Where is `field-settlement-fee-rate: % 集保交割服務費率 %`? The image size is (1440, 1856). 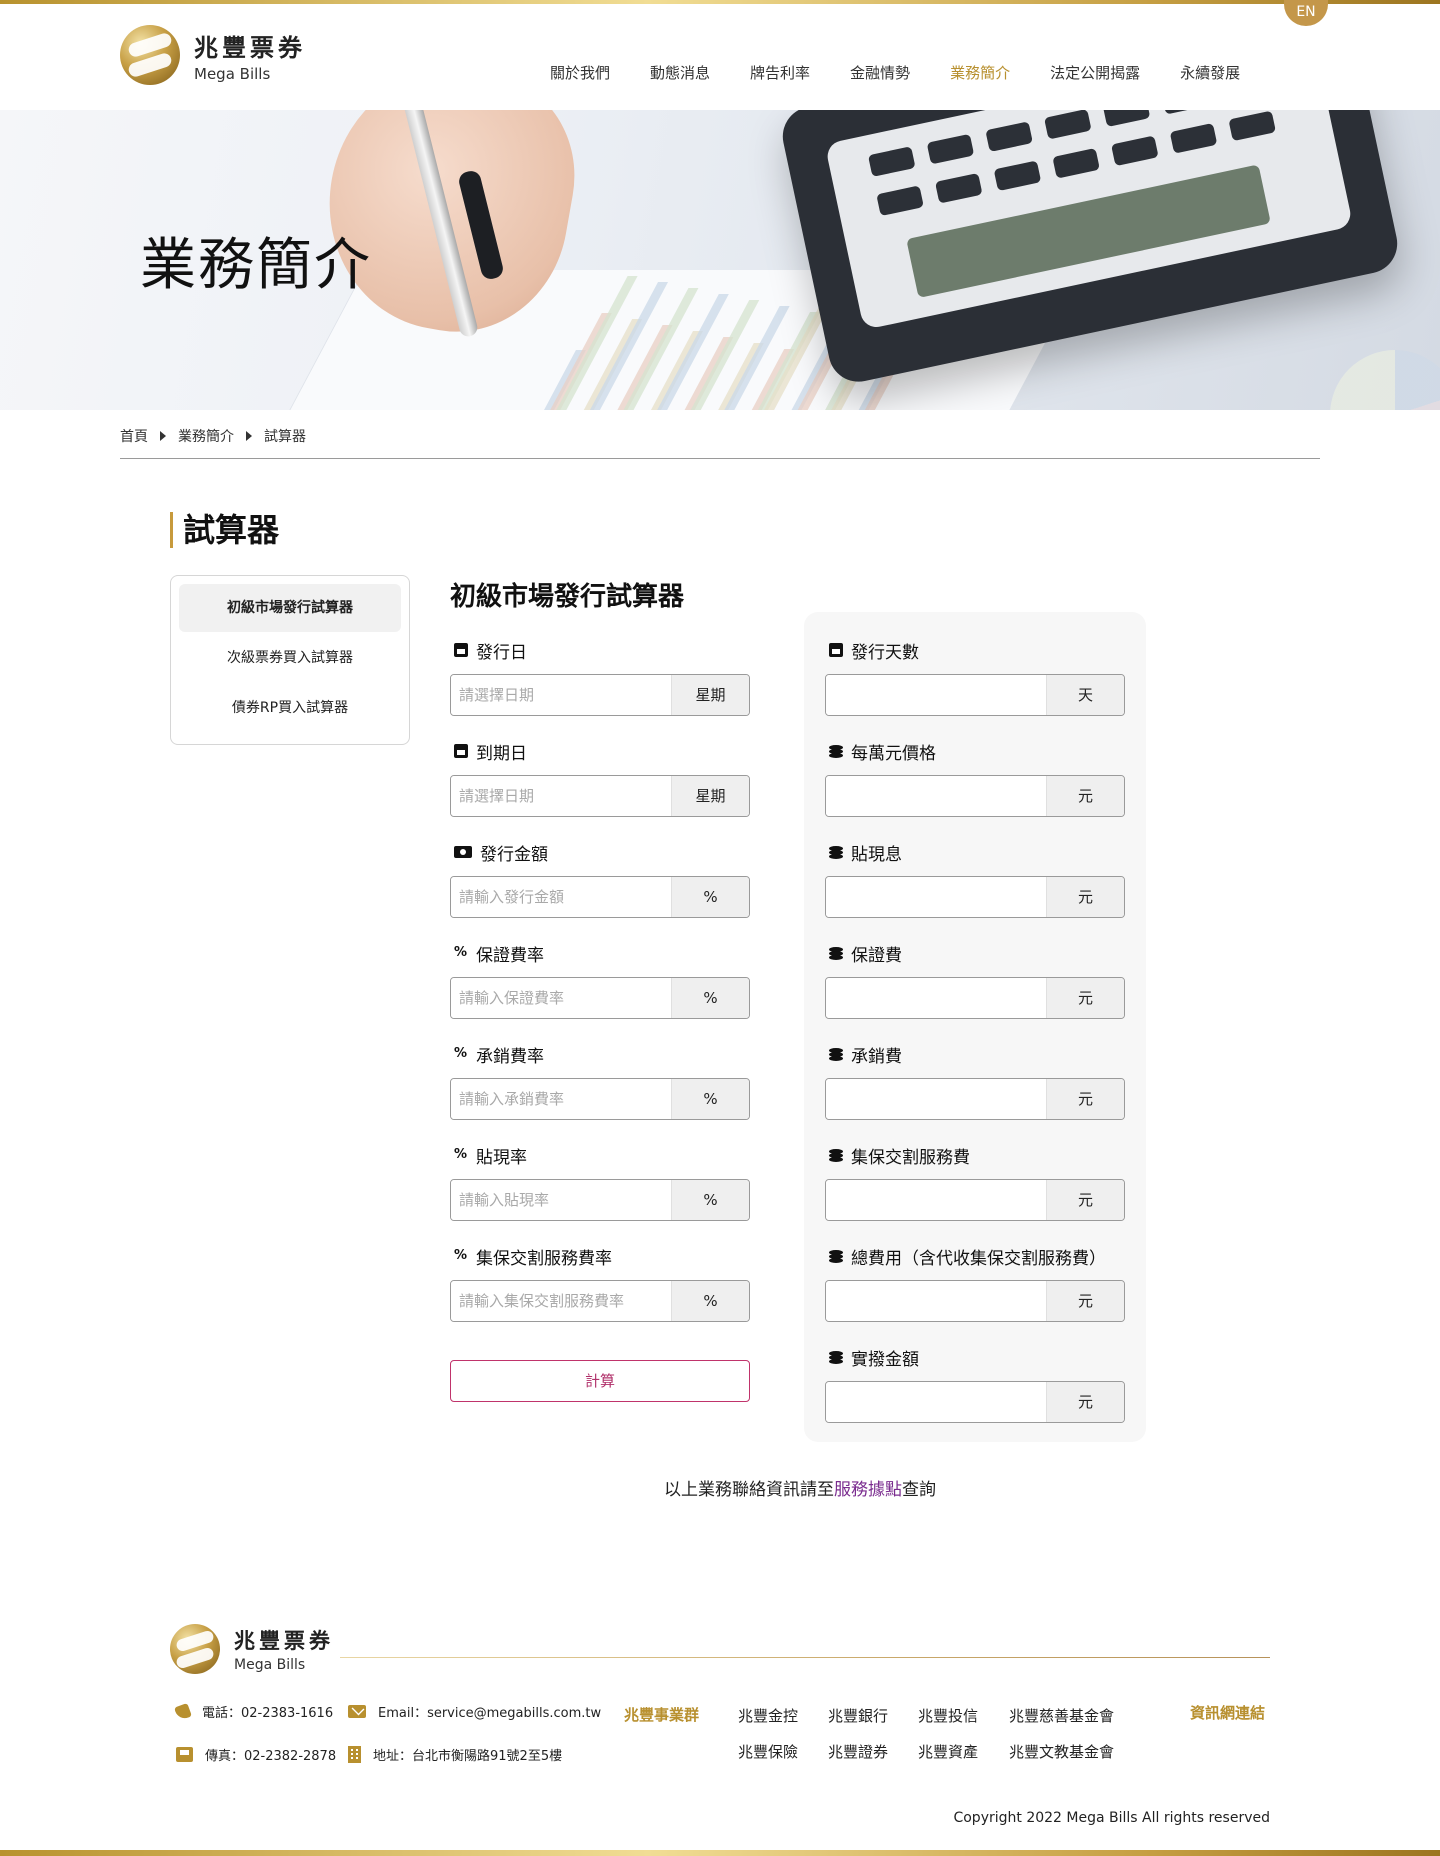 field-settlement-fee-rate: % 集保交割服務費率 % is located at coordinates (600, 1283).